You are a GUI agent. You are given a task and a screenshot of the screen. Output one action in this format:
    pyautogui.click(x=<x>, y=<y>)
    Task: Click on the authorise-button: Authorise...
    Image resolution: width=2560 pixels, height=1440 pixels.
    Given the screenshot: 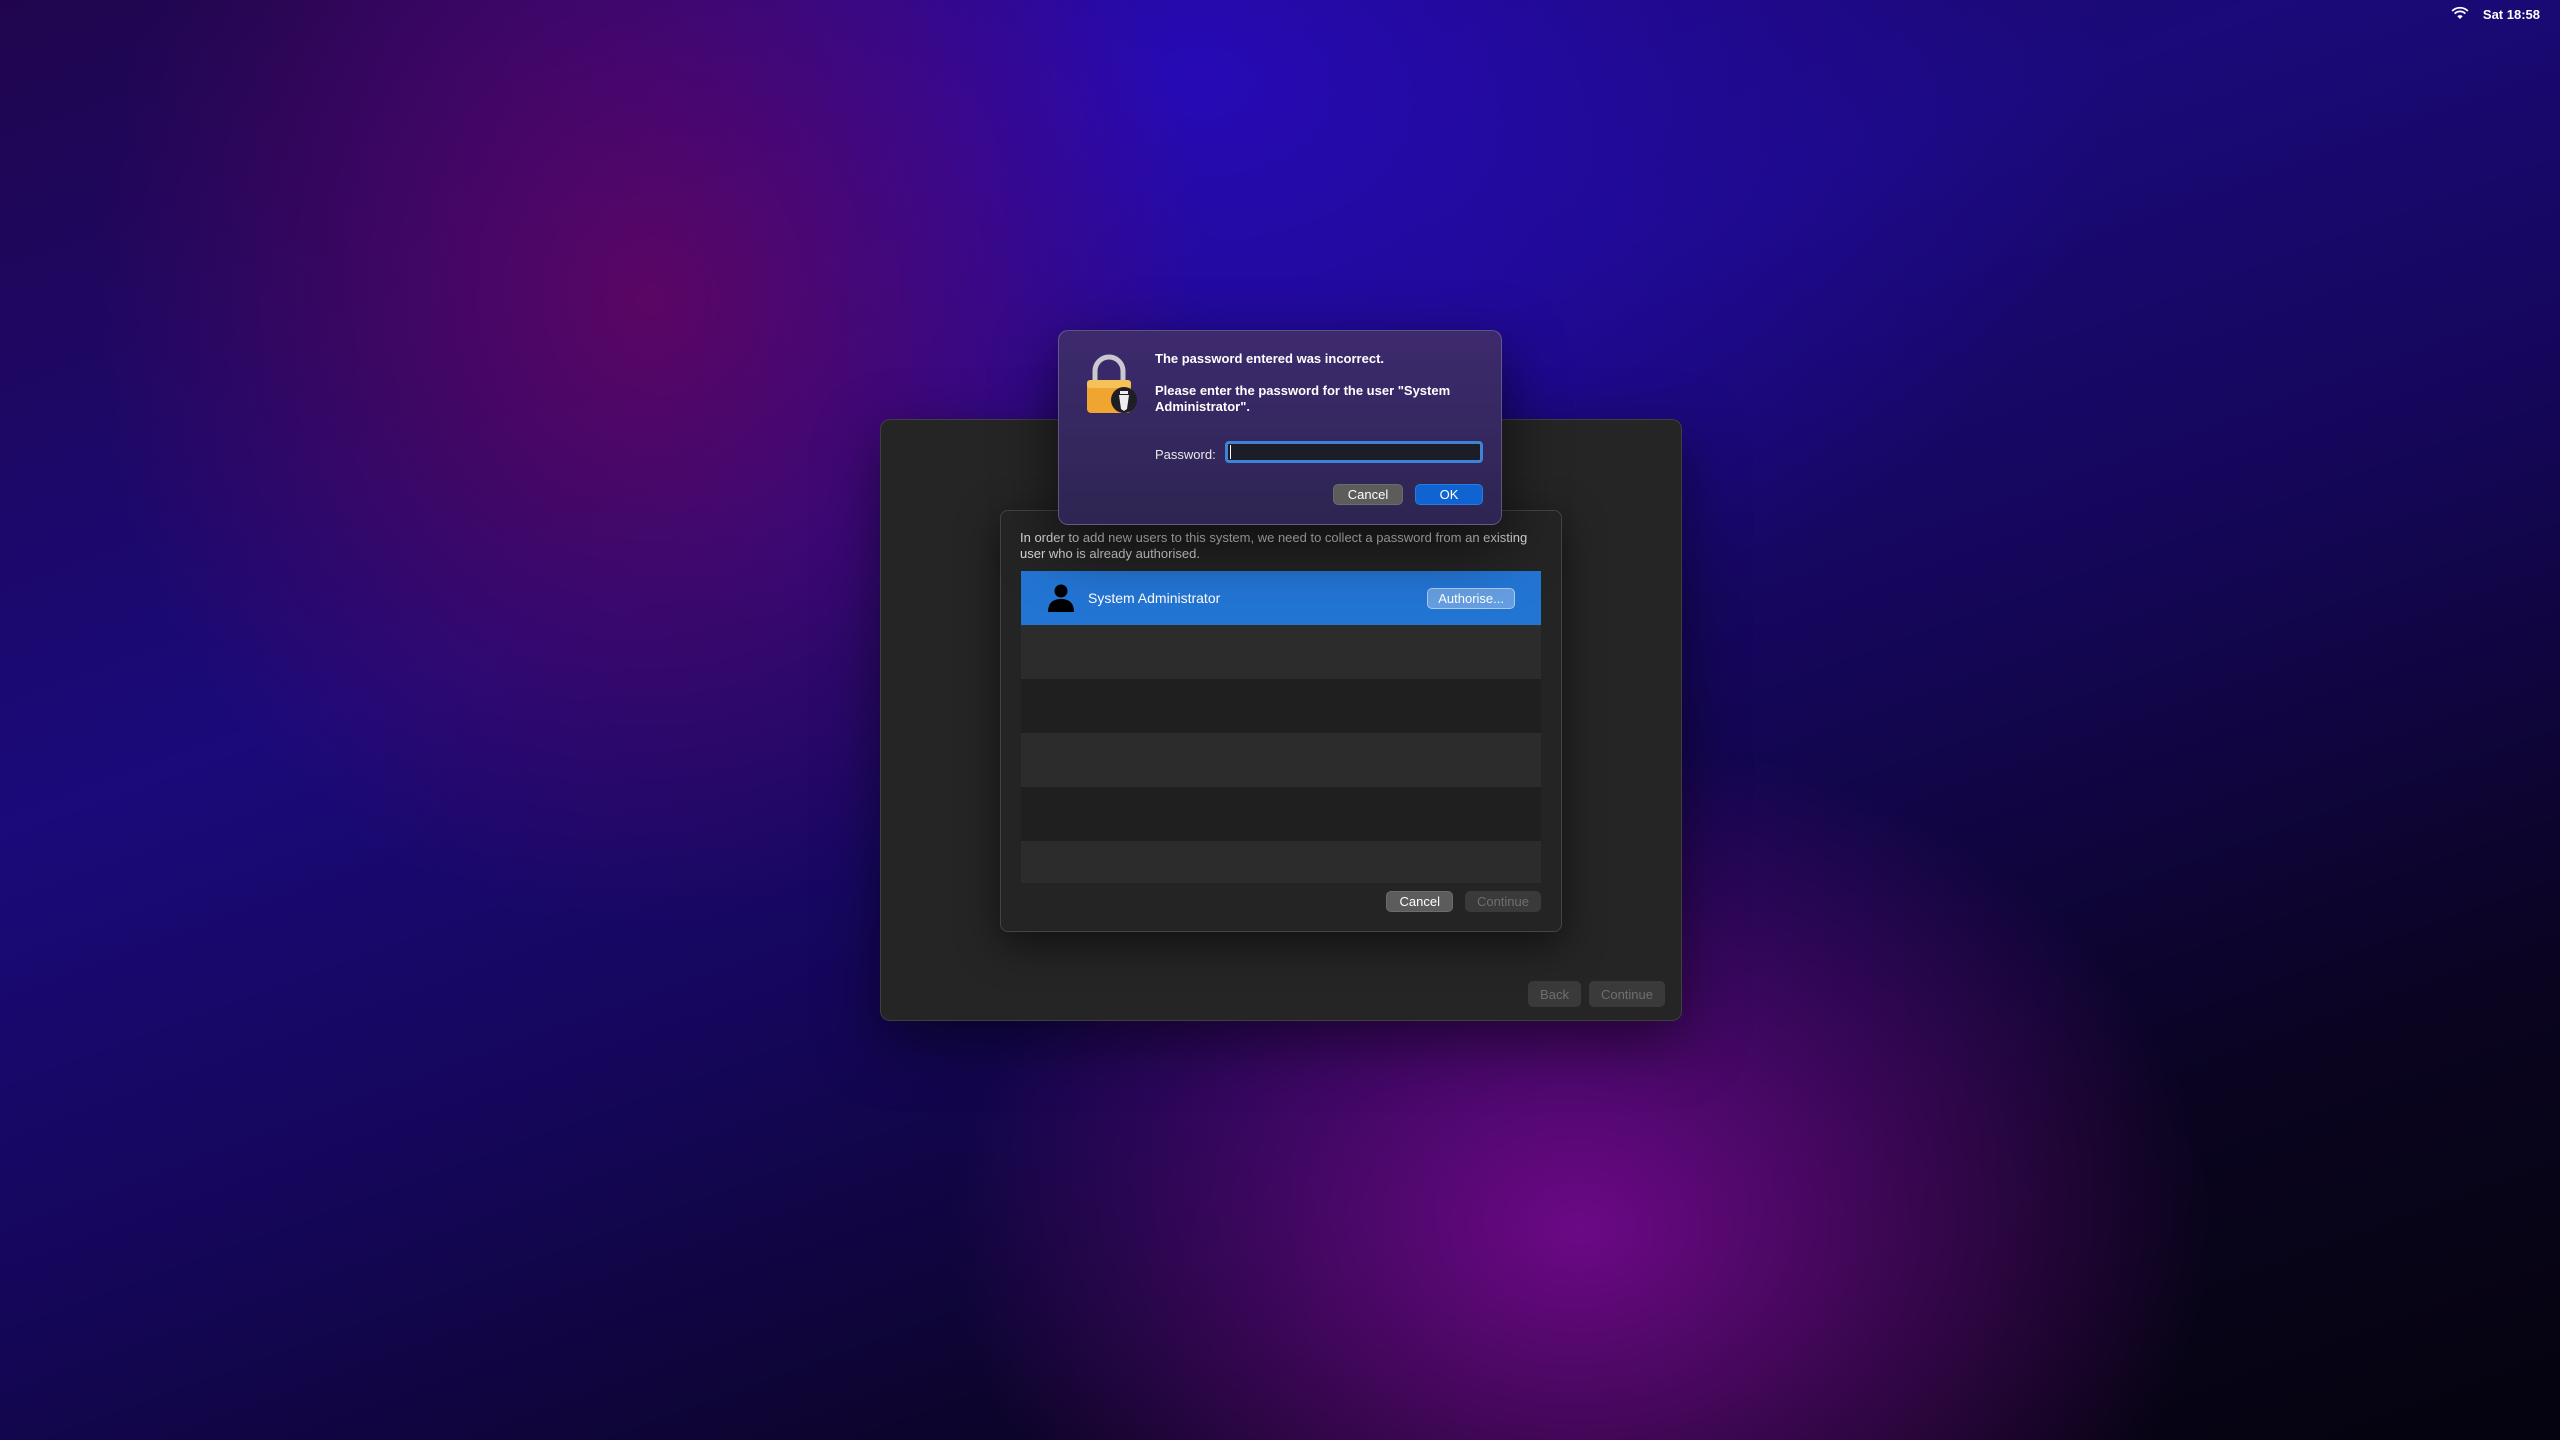 What is the action you would take?
    pyautogui.click(x=1471, y=598)
    